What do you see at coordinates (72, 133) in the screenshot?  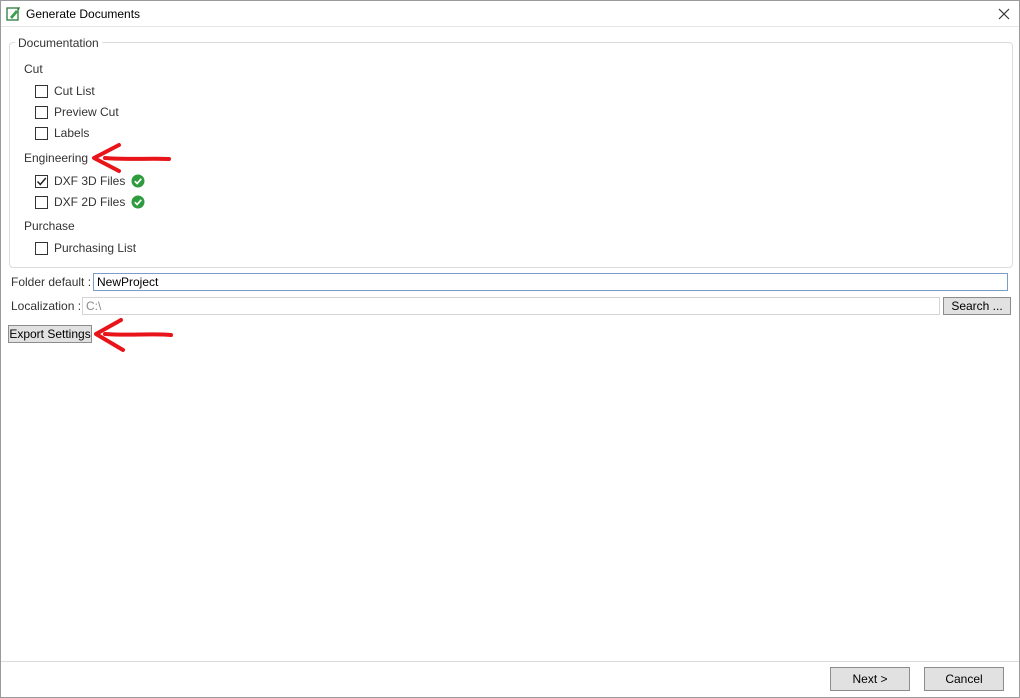 I see `labels-label: Labels` at bounding box center [72, 133].